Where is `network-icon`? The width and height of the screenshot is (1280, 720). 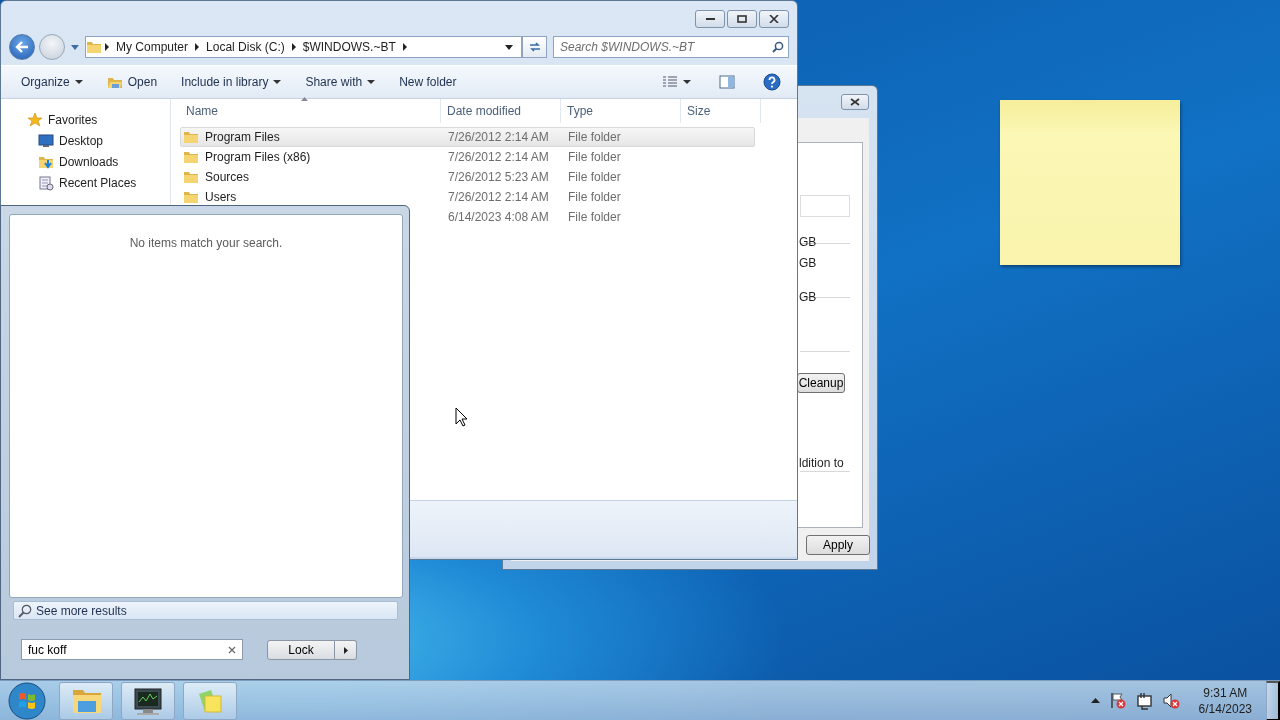 network-icon is located at coordinates (1144, 700).